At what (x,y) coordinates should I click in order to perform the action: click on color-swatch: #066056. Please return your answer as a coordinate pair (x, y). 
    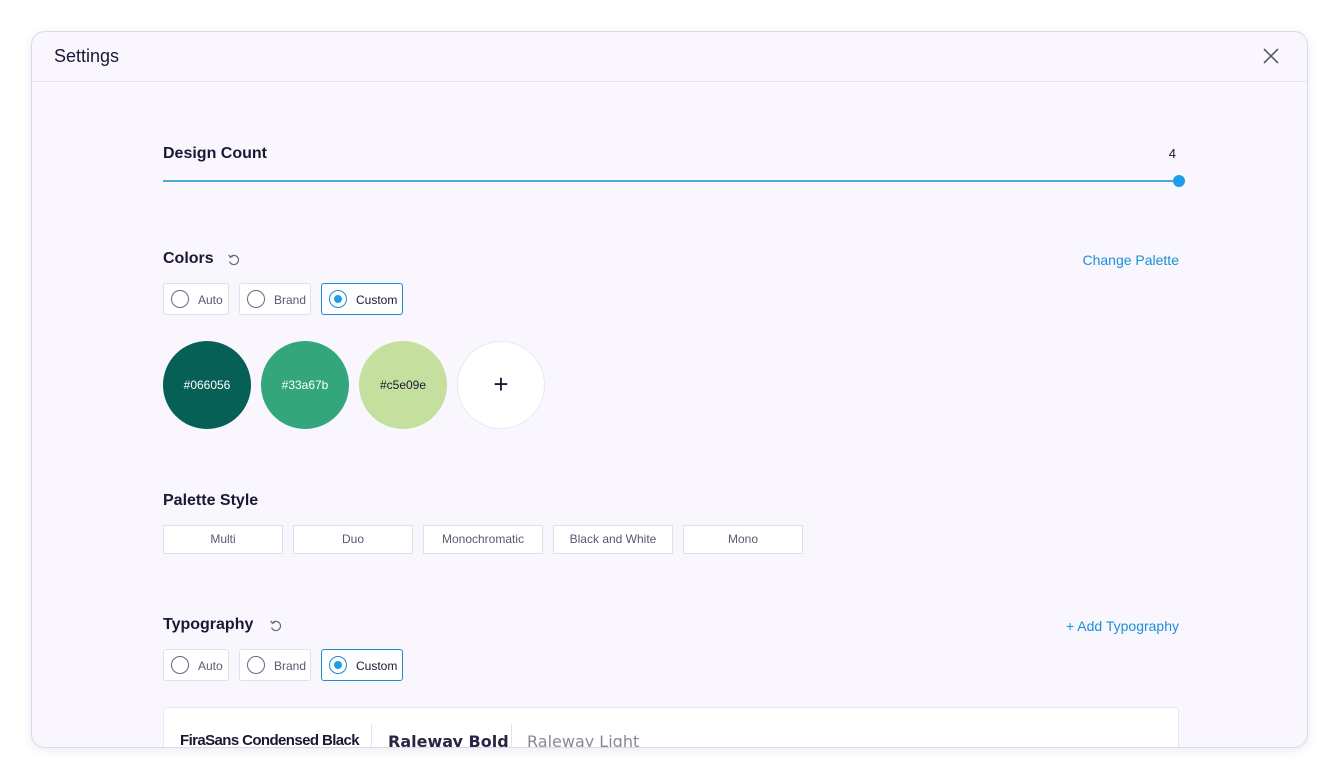
    Looking at the image, I should click on (207, 385).